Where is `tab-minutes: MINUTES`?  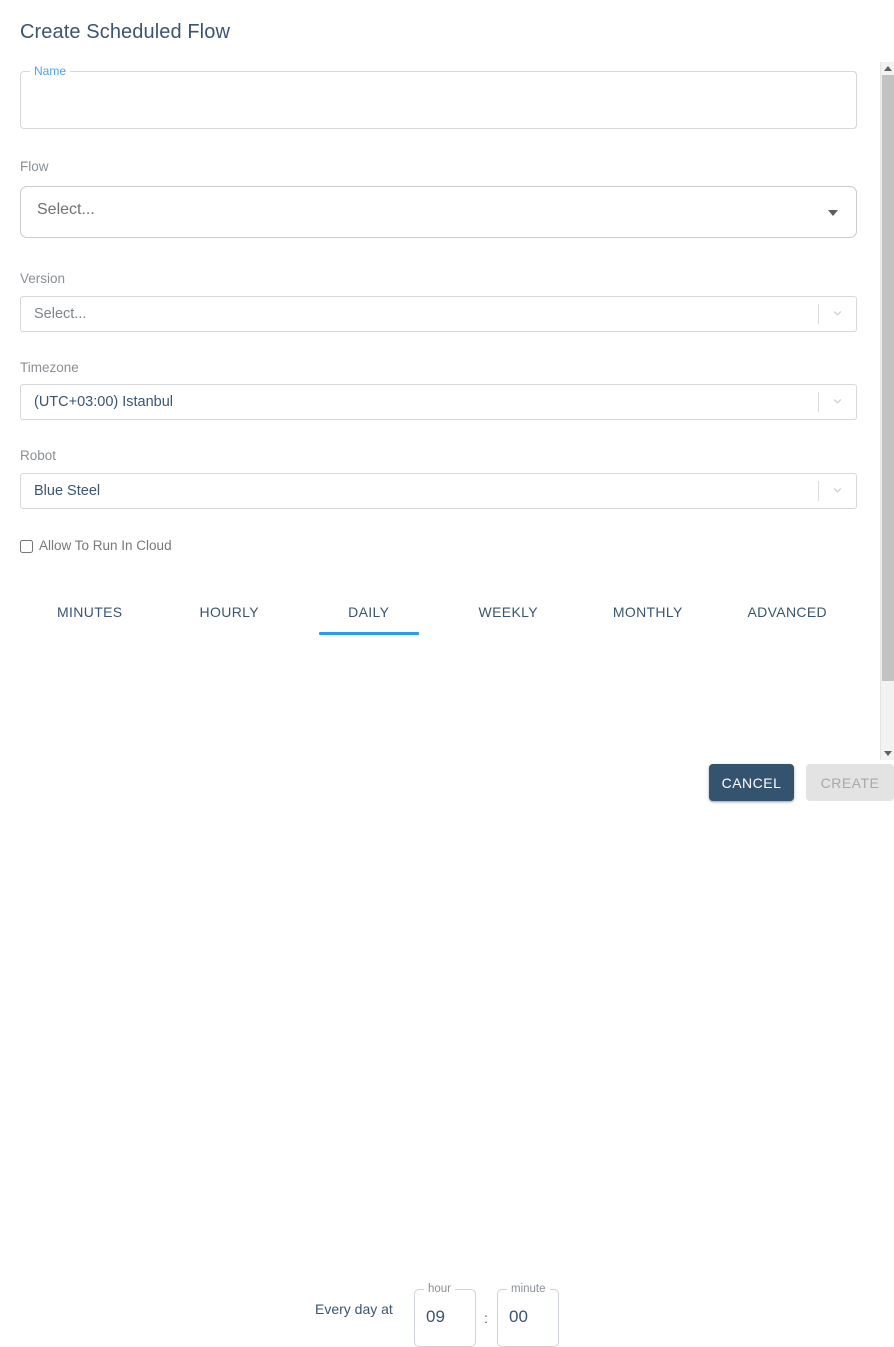 tab-minutes: MINUTES is located at coordinates (90, 613).